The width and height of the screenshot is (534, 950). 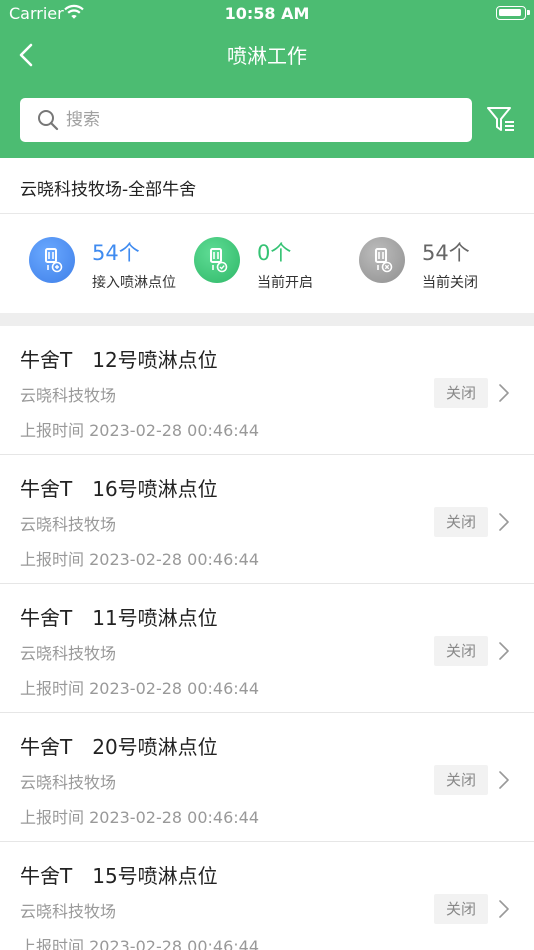 I want to click on status-time: 10:58 AM, so click(x=267, y=13).